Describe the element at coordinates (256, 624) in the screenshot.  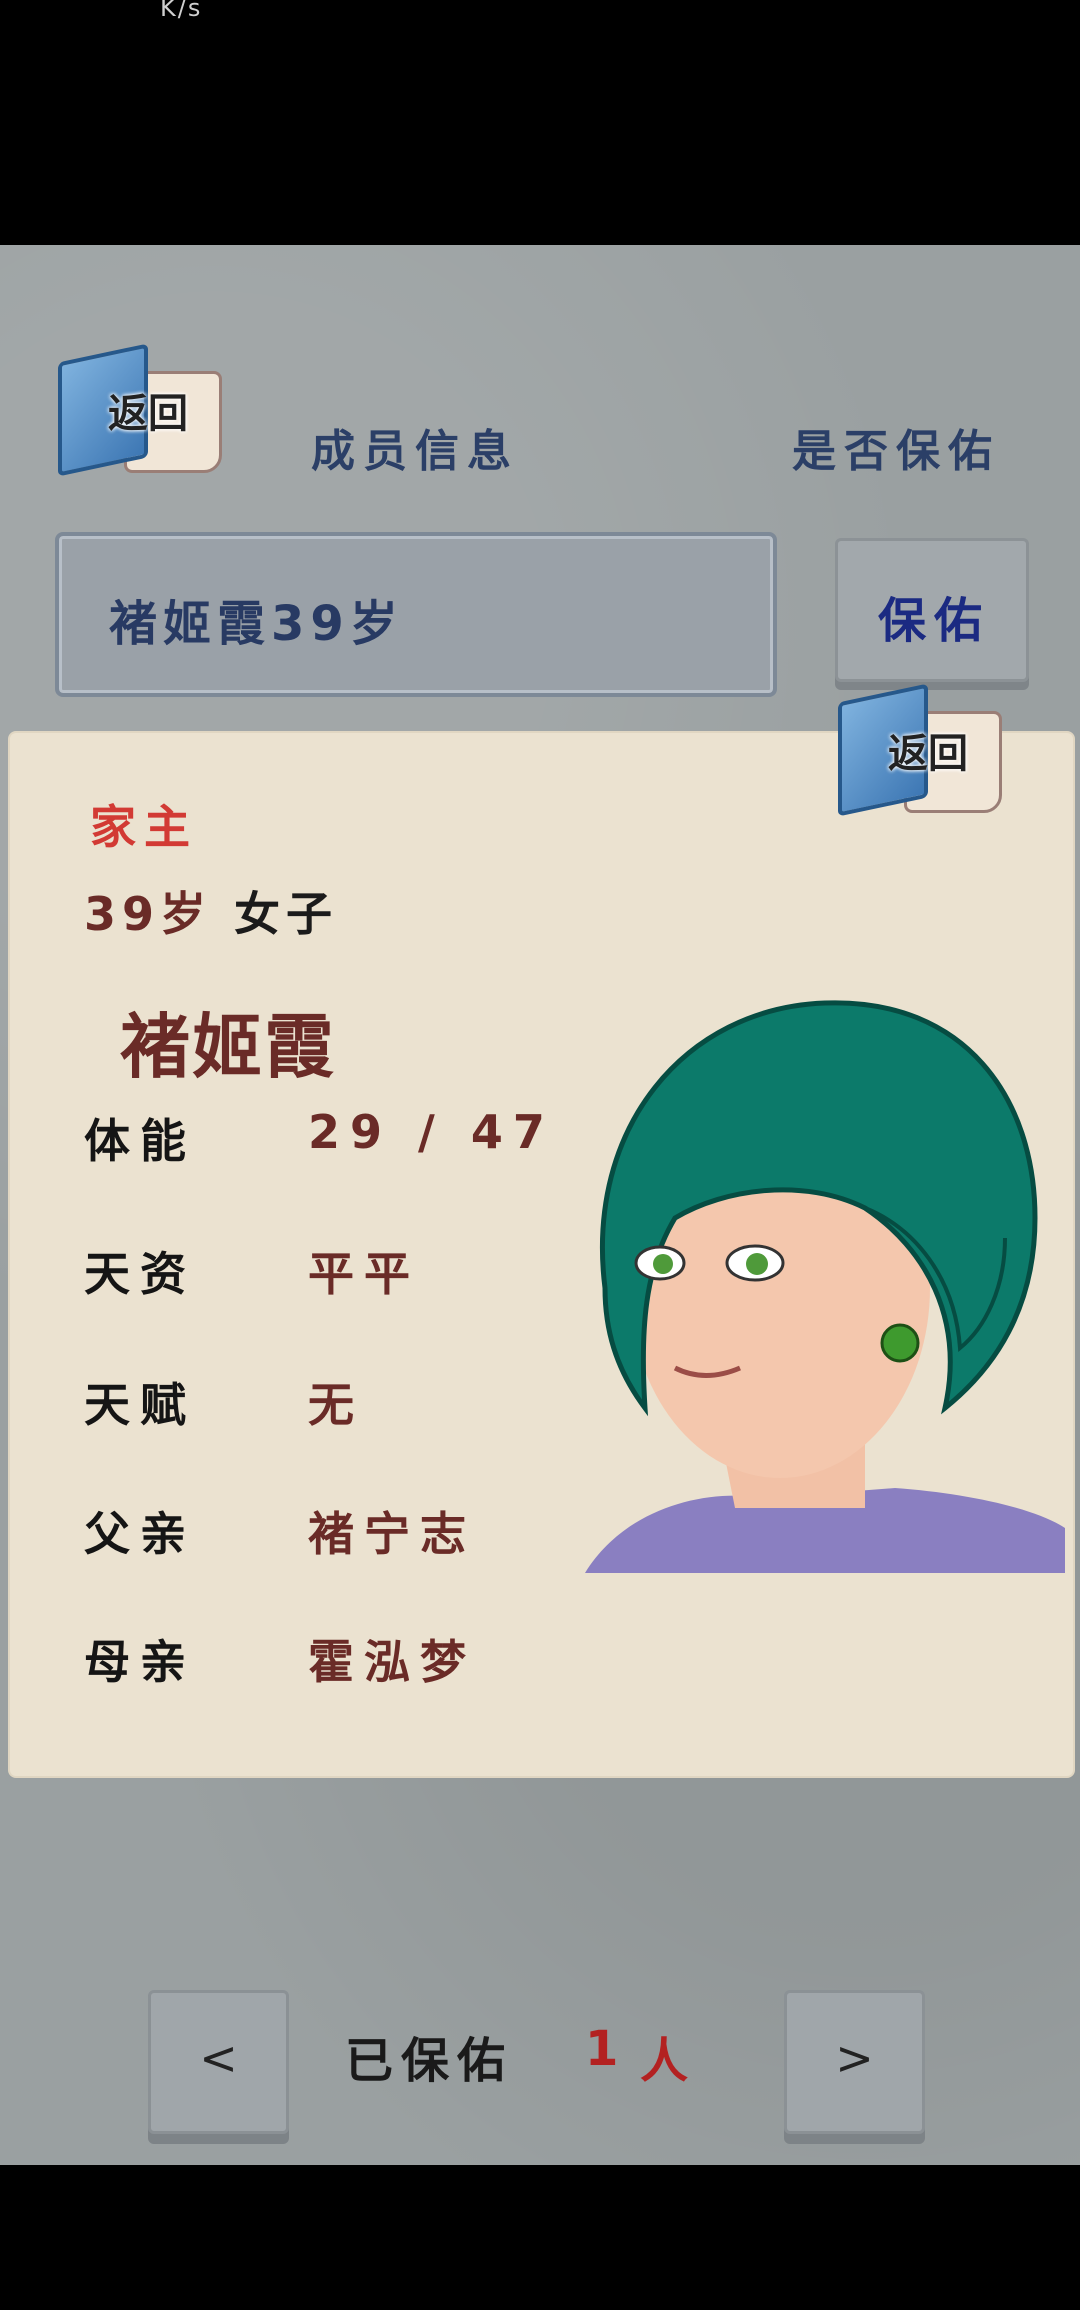
I see `member-select-value: 褚姬霞39岁` at that location.